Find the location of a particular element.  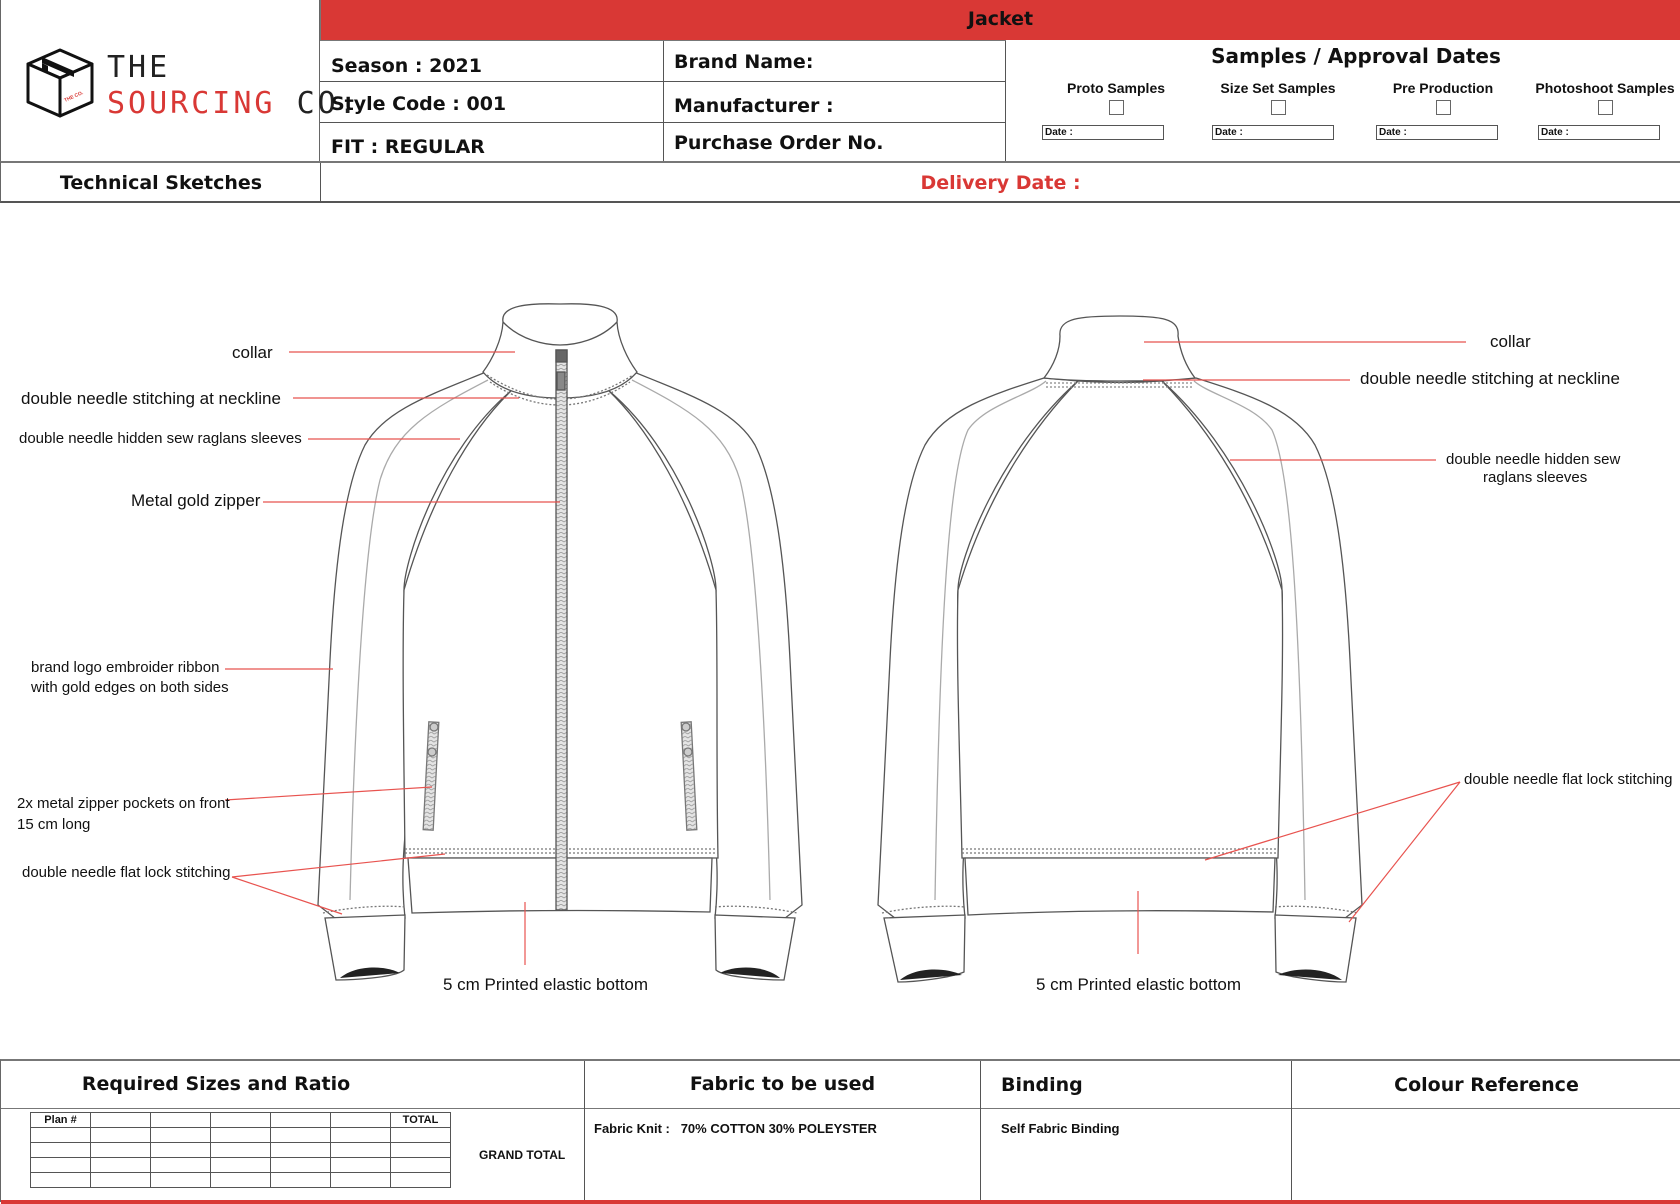

back-collar is located at coordinates (1119, 348).